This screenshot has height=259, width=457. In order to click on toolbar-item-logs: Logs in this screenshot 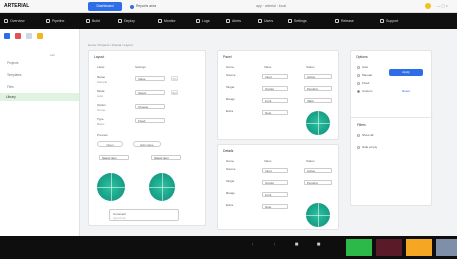, I will do `click(203, 21)`.